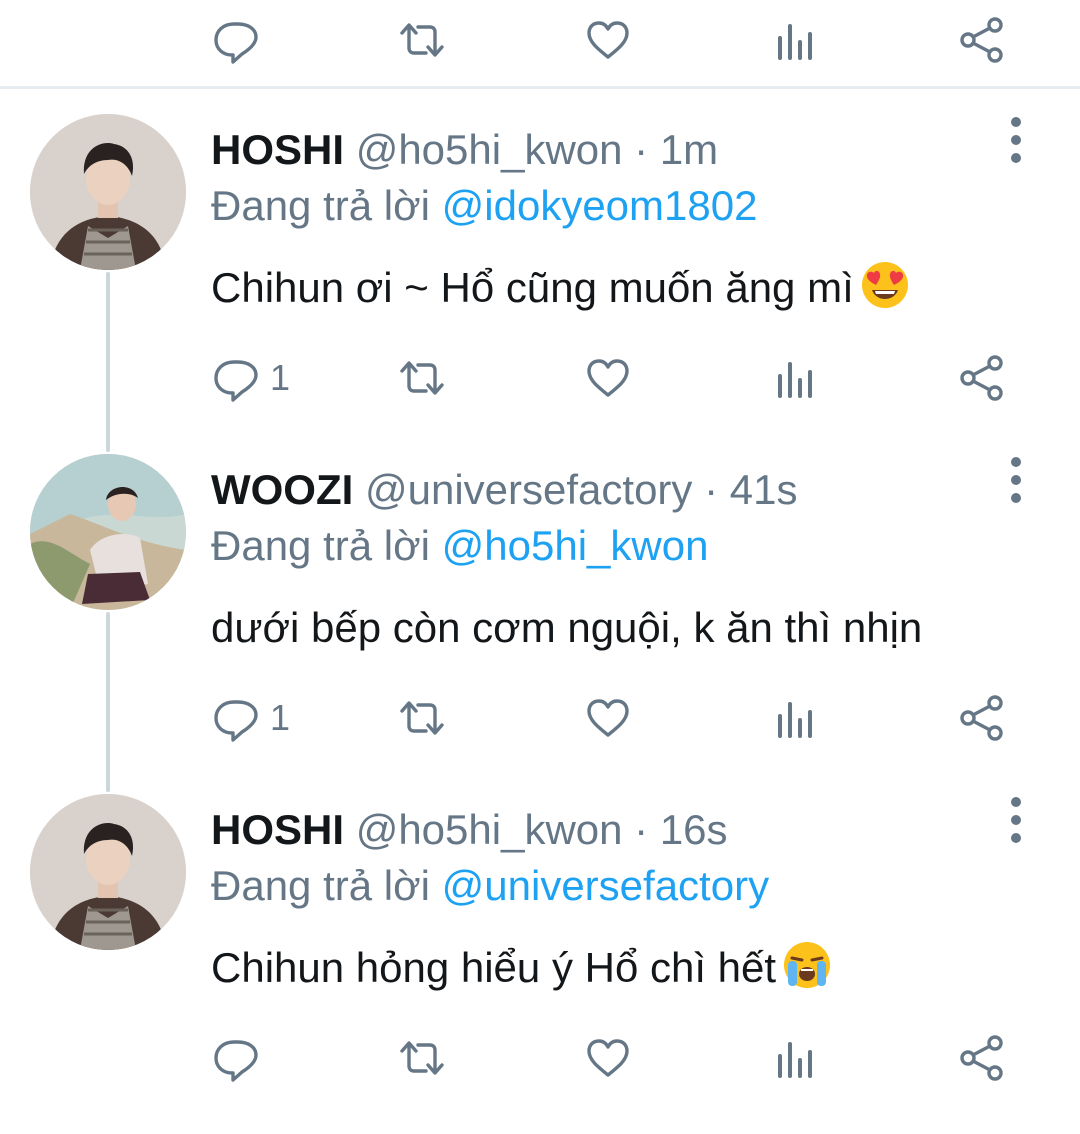 Image resolution: width=1080 pixels, height=1134 pixels. What do you see at coordinates (494, 967) in the screenshot?
I see `tweet-body: Chihun hỏng hiểu ý Hổ chì hết` at bounding box center [494, 967].